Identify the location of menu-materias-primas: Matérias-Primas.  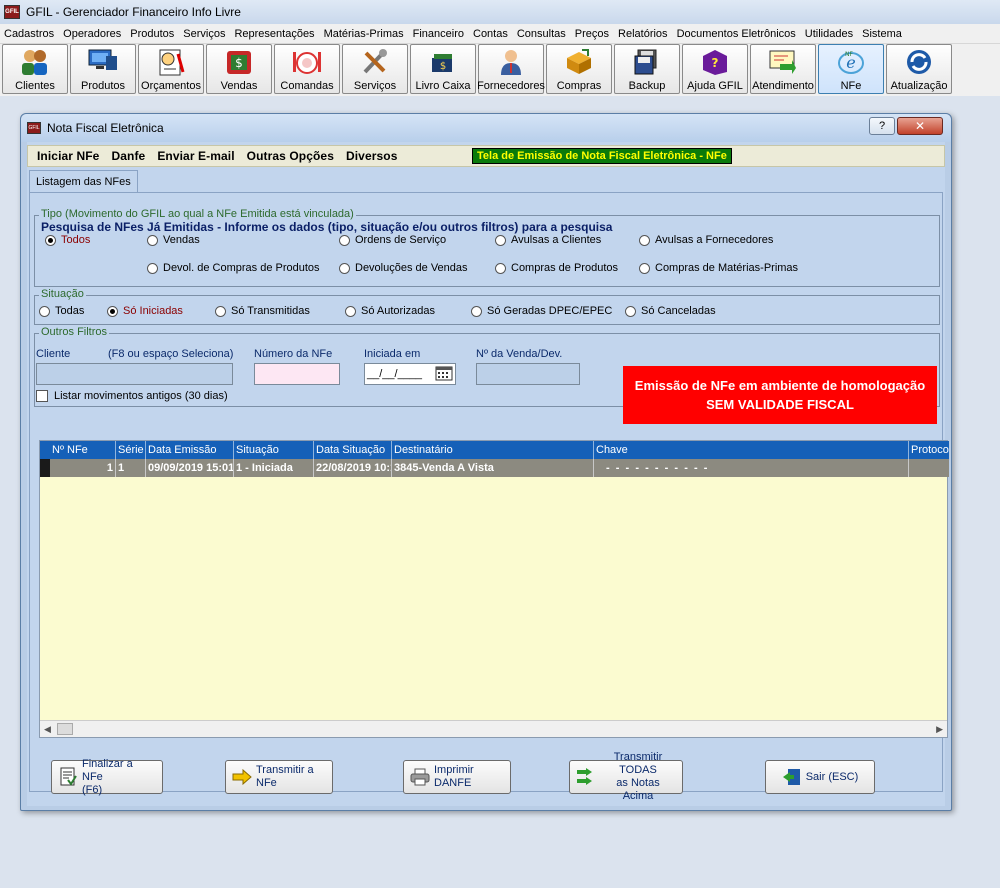
(364, 34).